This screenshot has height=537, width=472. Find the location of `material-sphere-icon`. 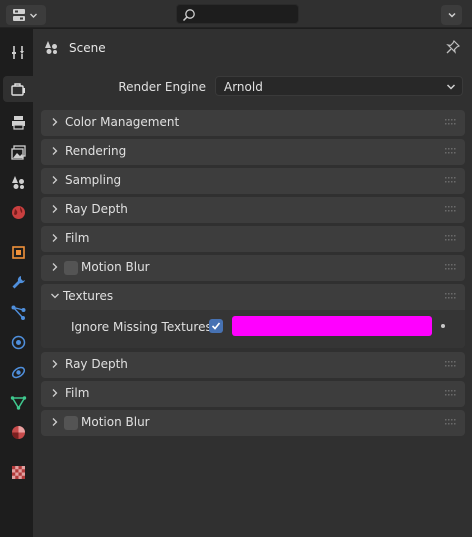

material-sphere-icon is located at coordinates (18, 432).